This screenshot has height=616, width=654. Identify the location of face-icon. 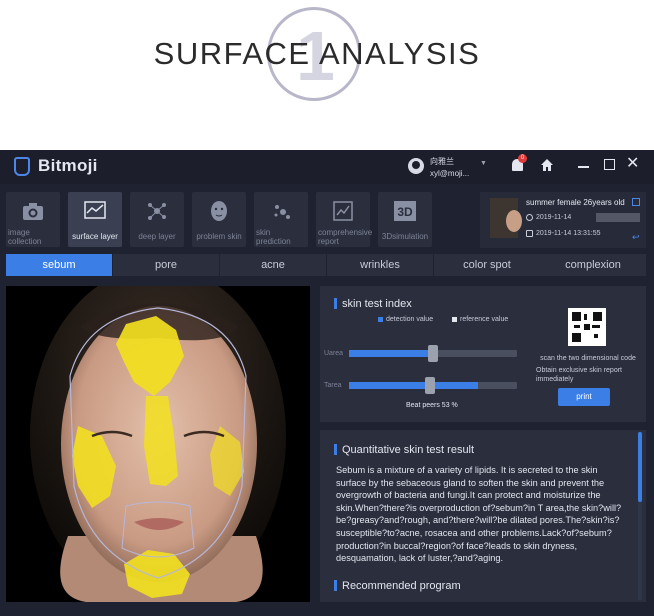
(219, 211).